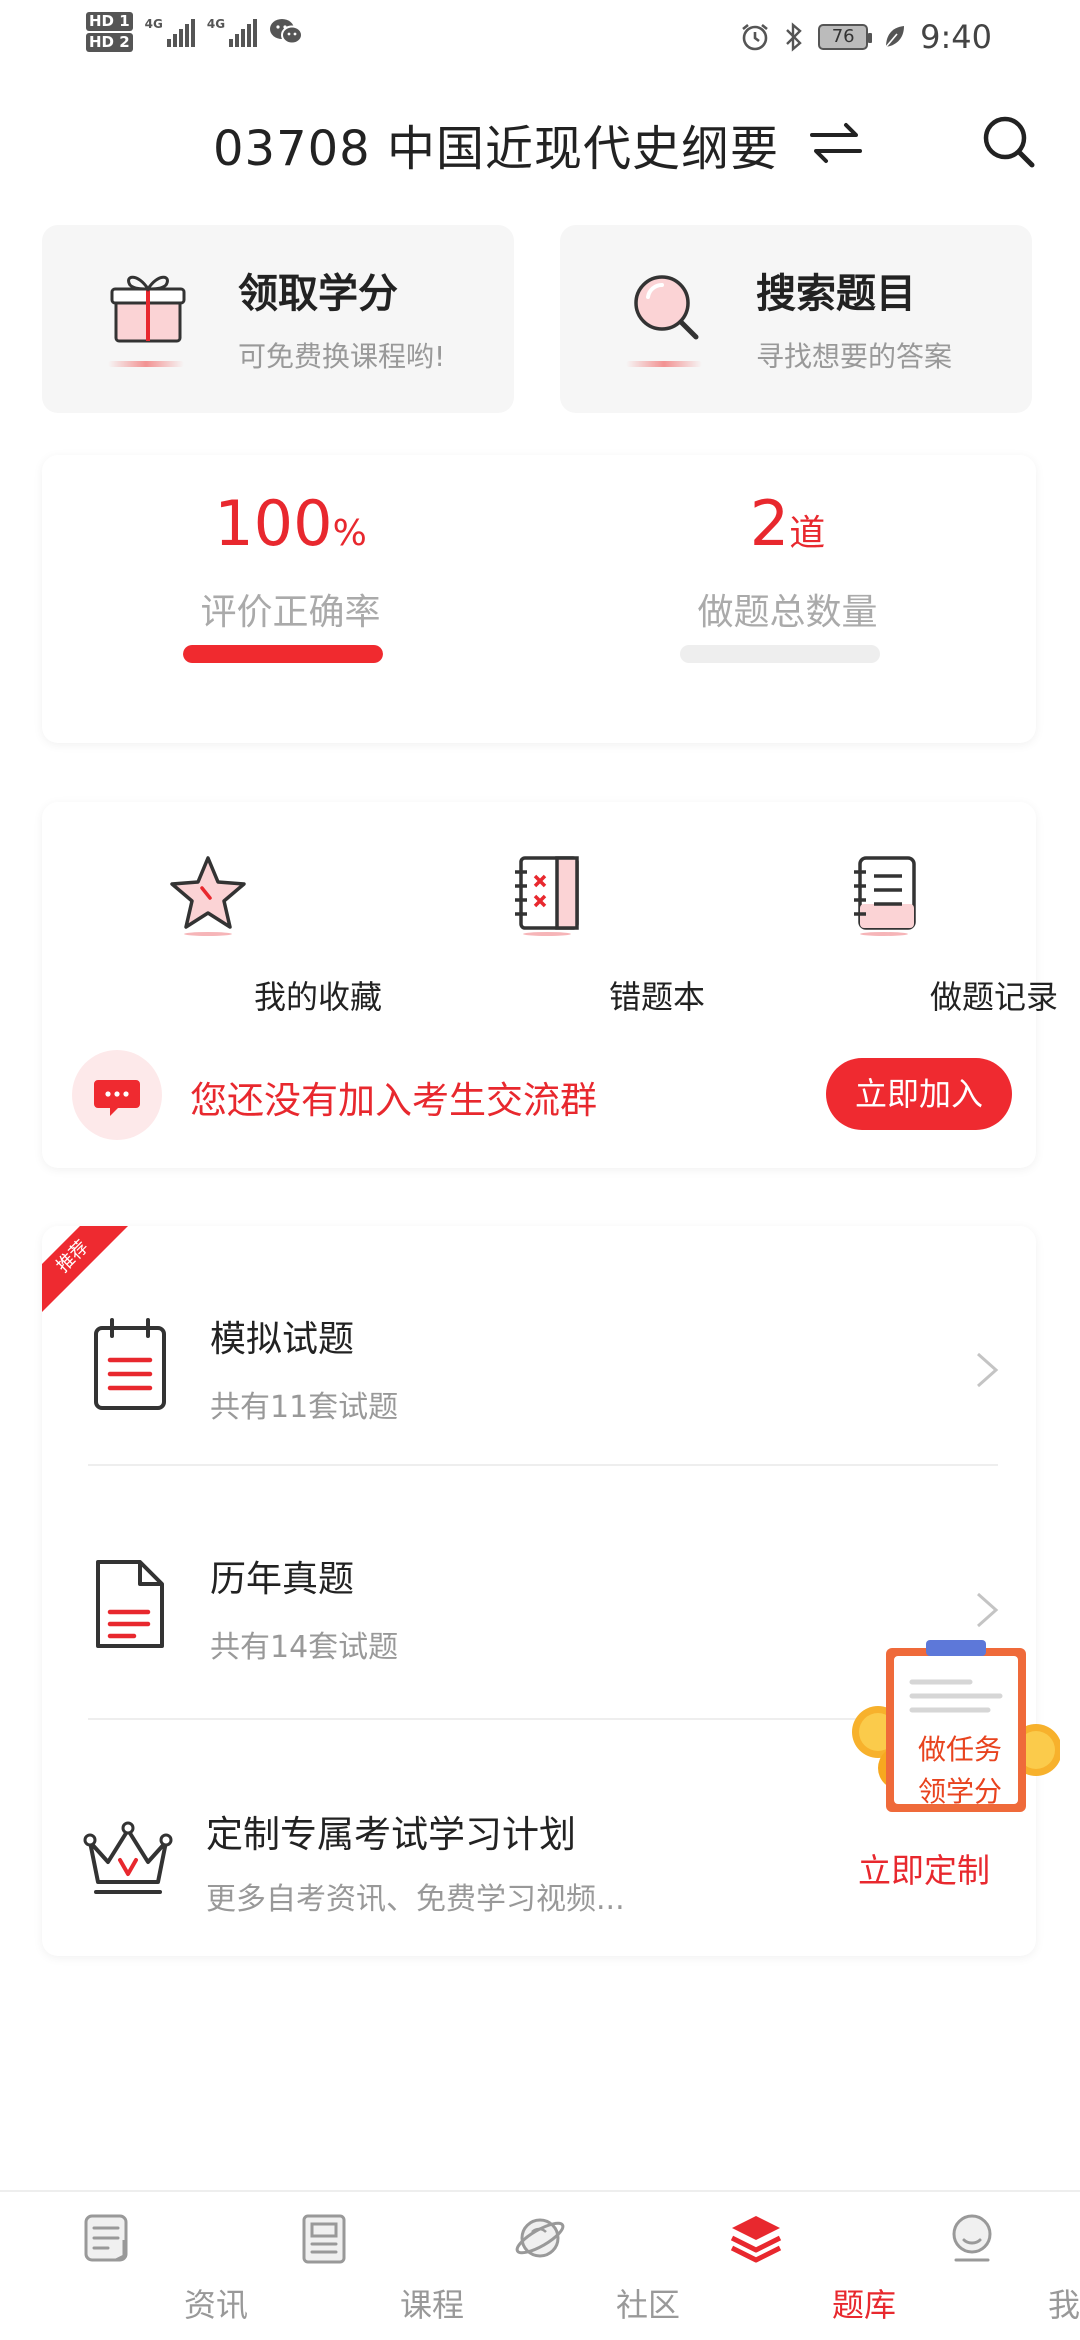  Describe the element at coordinates (794, 37) in the screenshot. I see `bluetooth-icon` at that location.